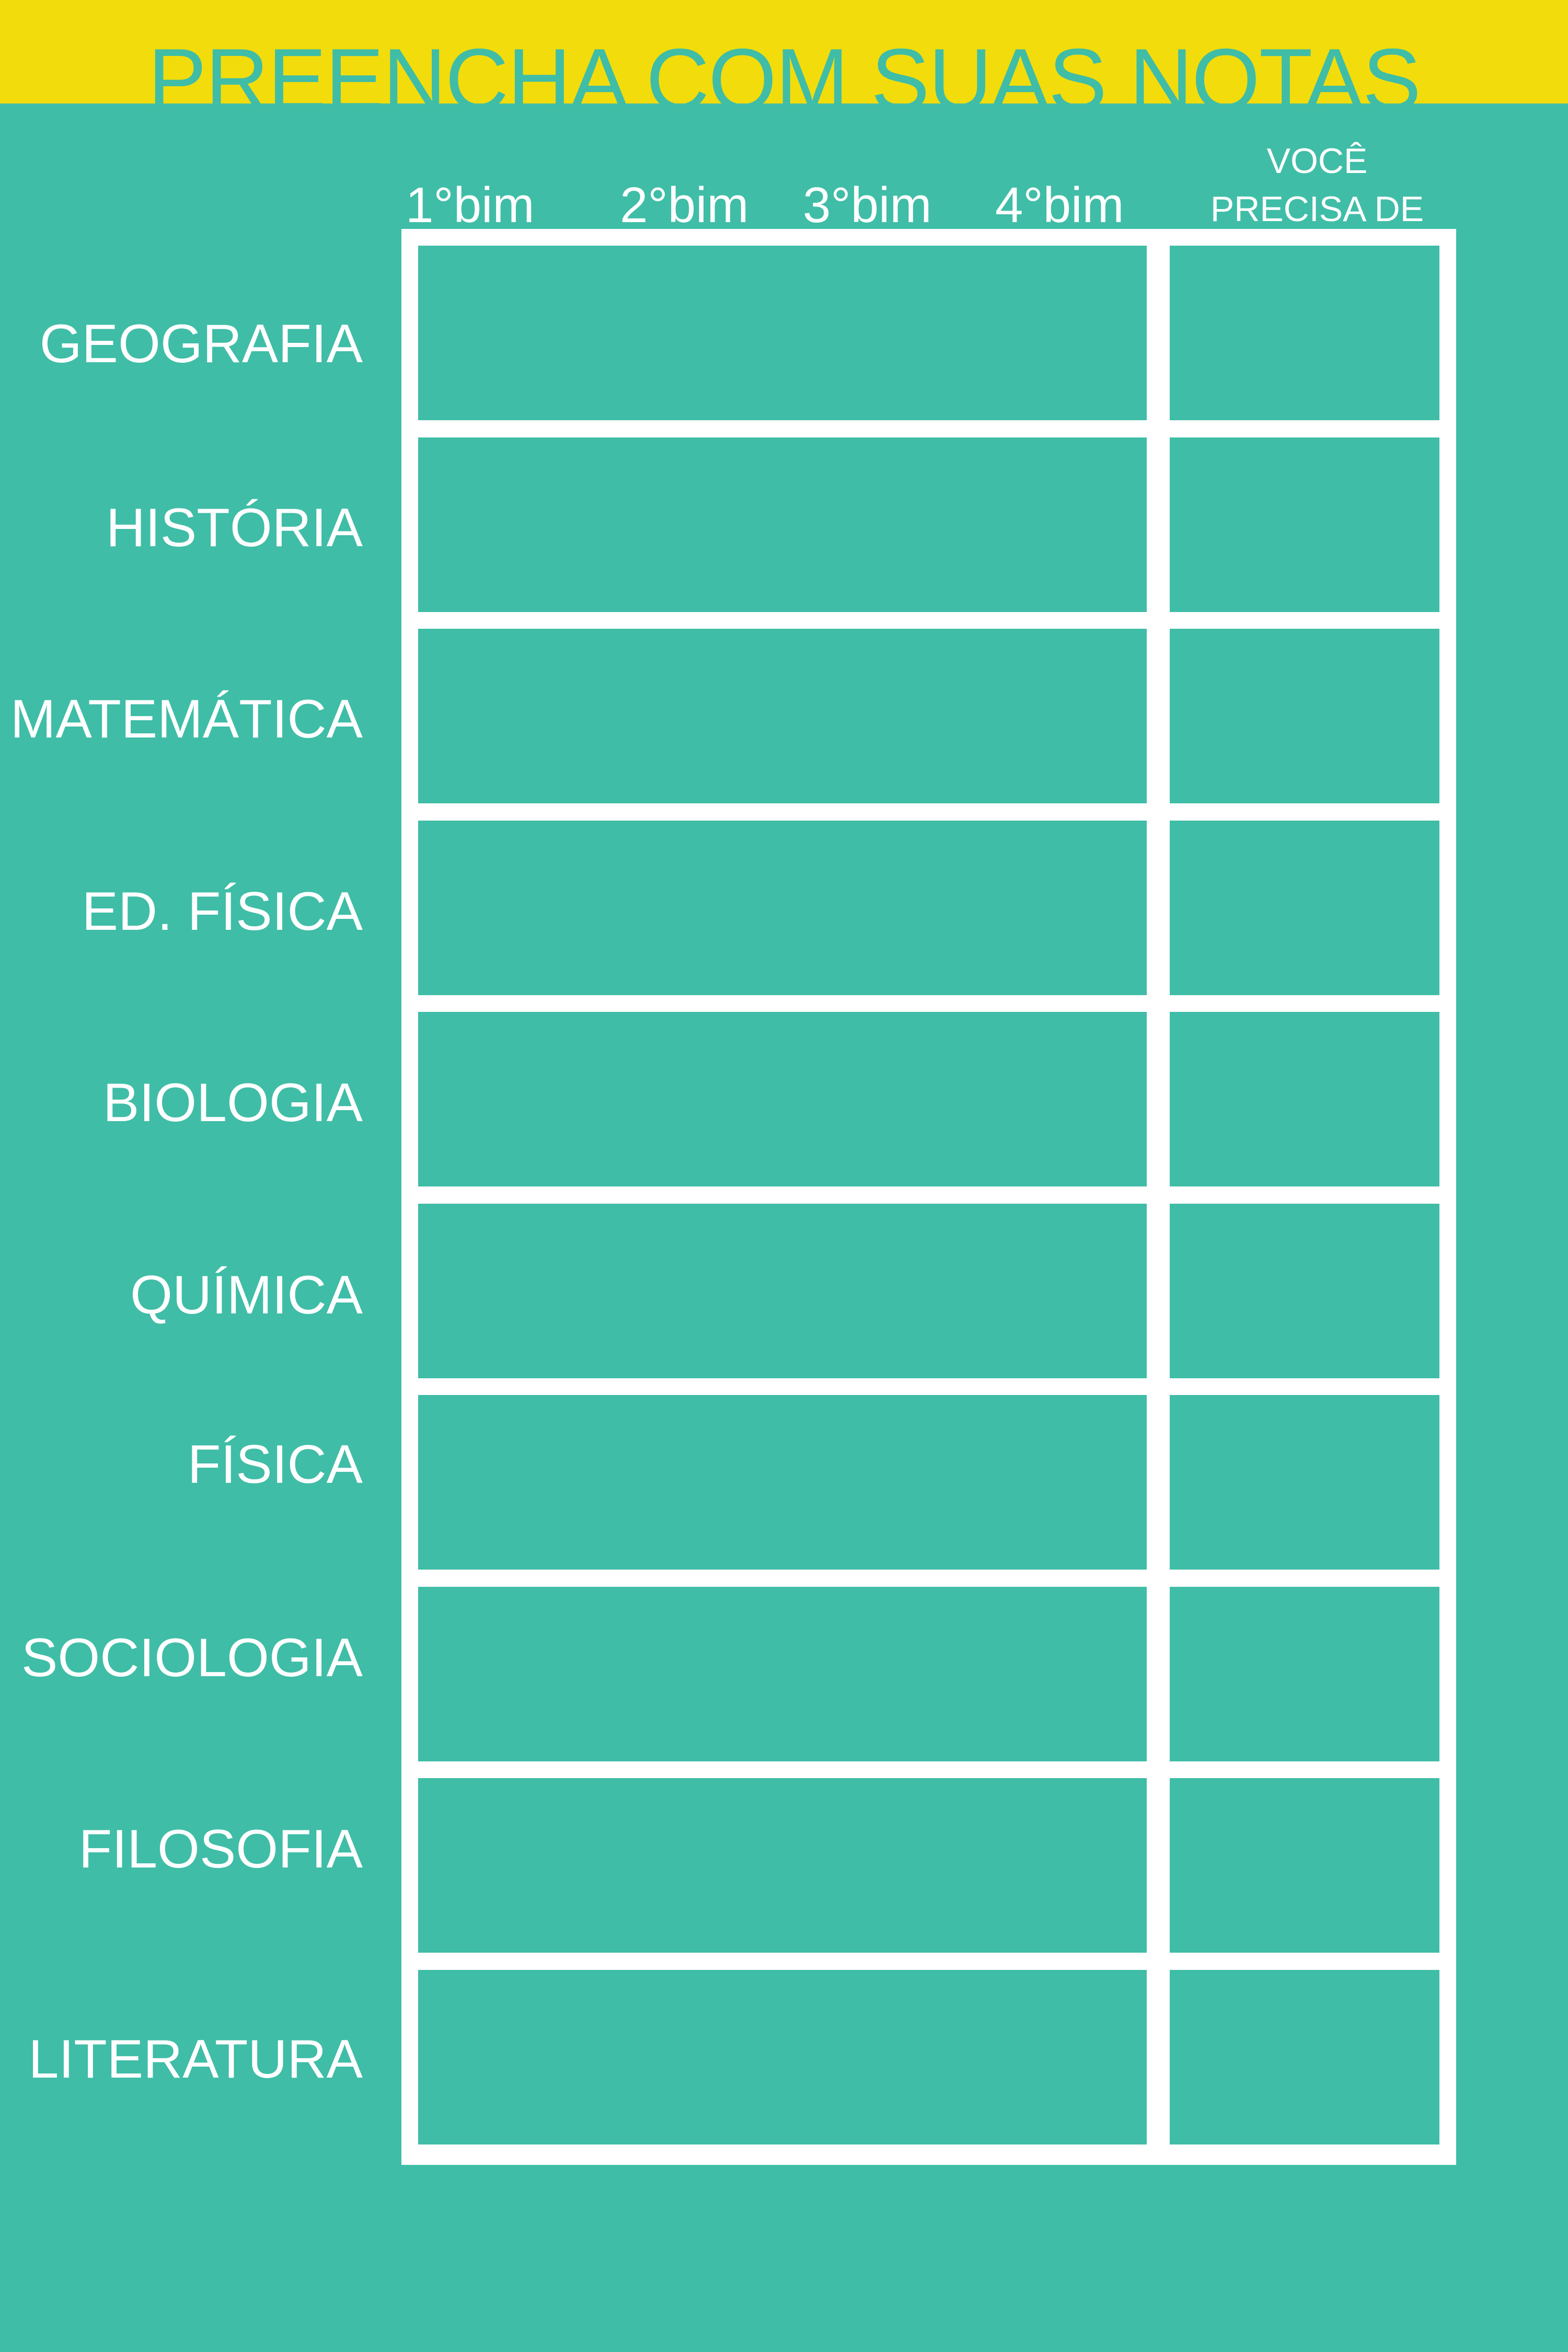  What do you see at coordinates (220, 1849) in the screenshot?
I see `subject-label: FILOSOFIA` at bounding box center [220, 1849].